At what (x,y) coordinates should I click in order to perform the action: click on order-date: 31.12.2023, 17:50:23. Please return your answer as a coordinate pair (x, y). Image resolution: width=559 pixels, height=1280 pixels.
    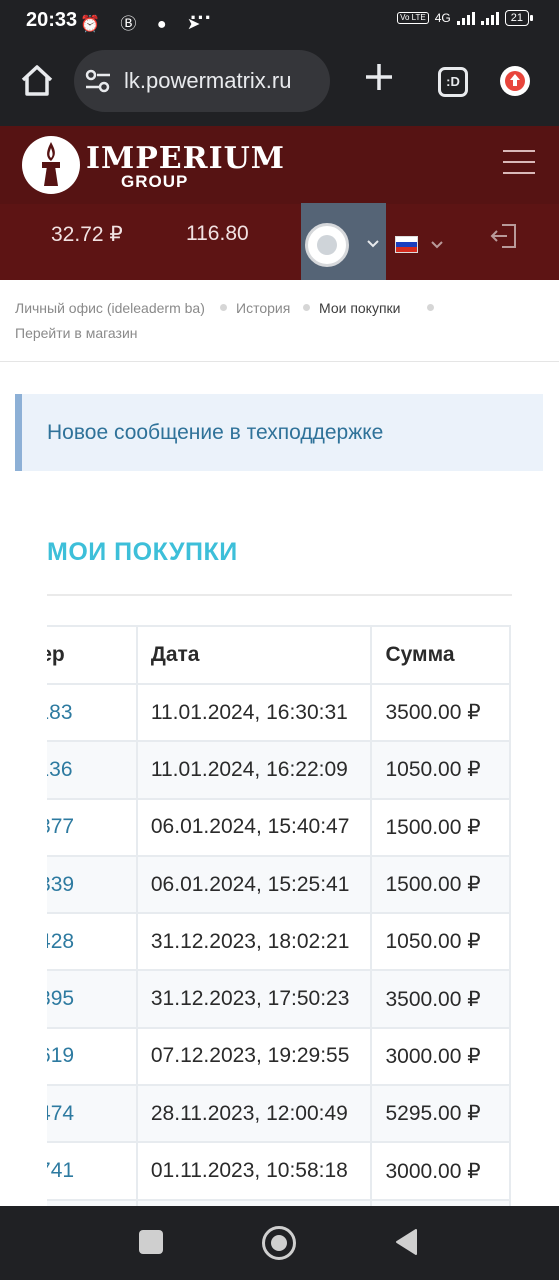
    Looking at the image, I should click on (254, 999).